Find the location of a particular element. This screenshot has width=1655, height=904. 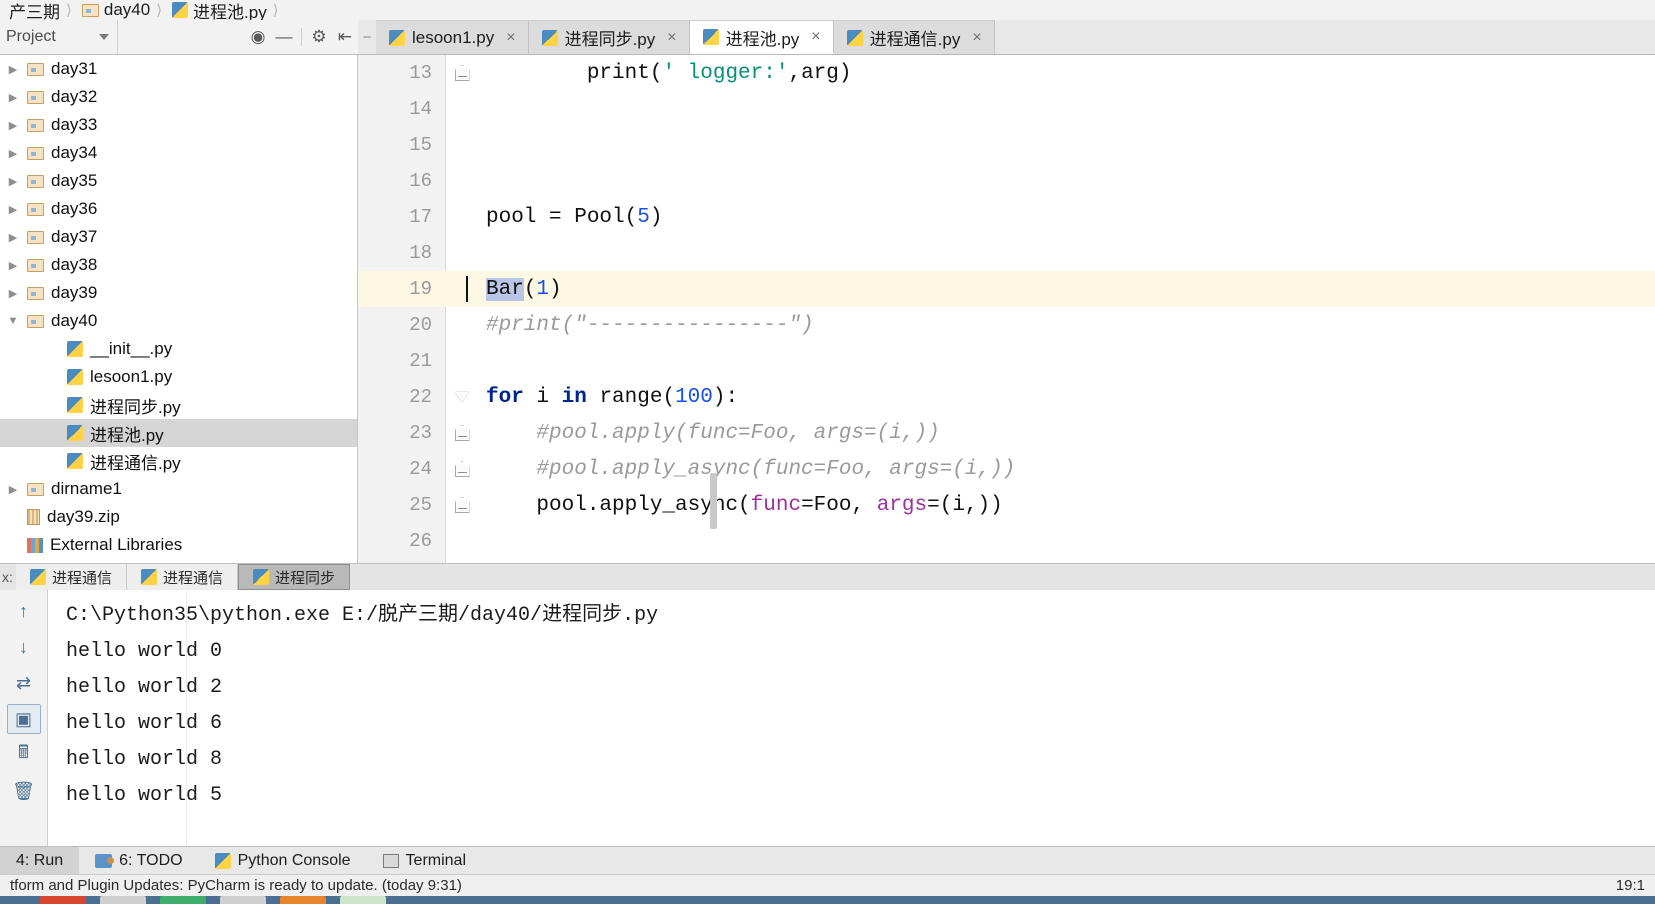

editor-line: 13 print(' logger:',arg) is located at coordinates (1006, 73).